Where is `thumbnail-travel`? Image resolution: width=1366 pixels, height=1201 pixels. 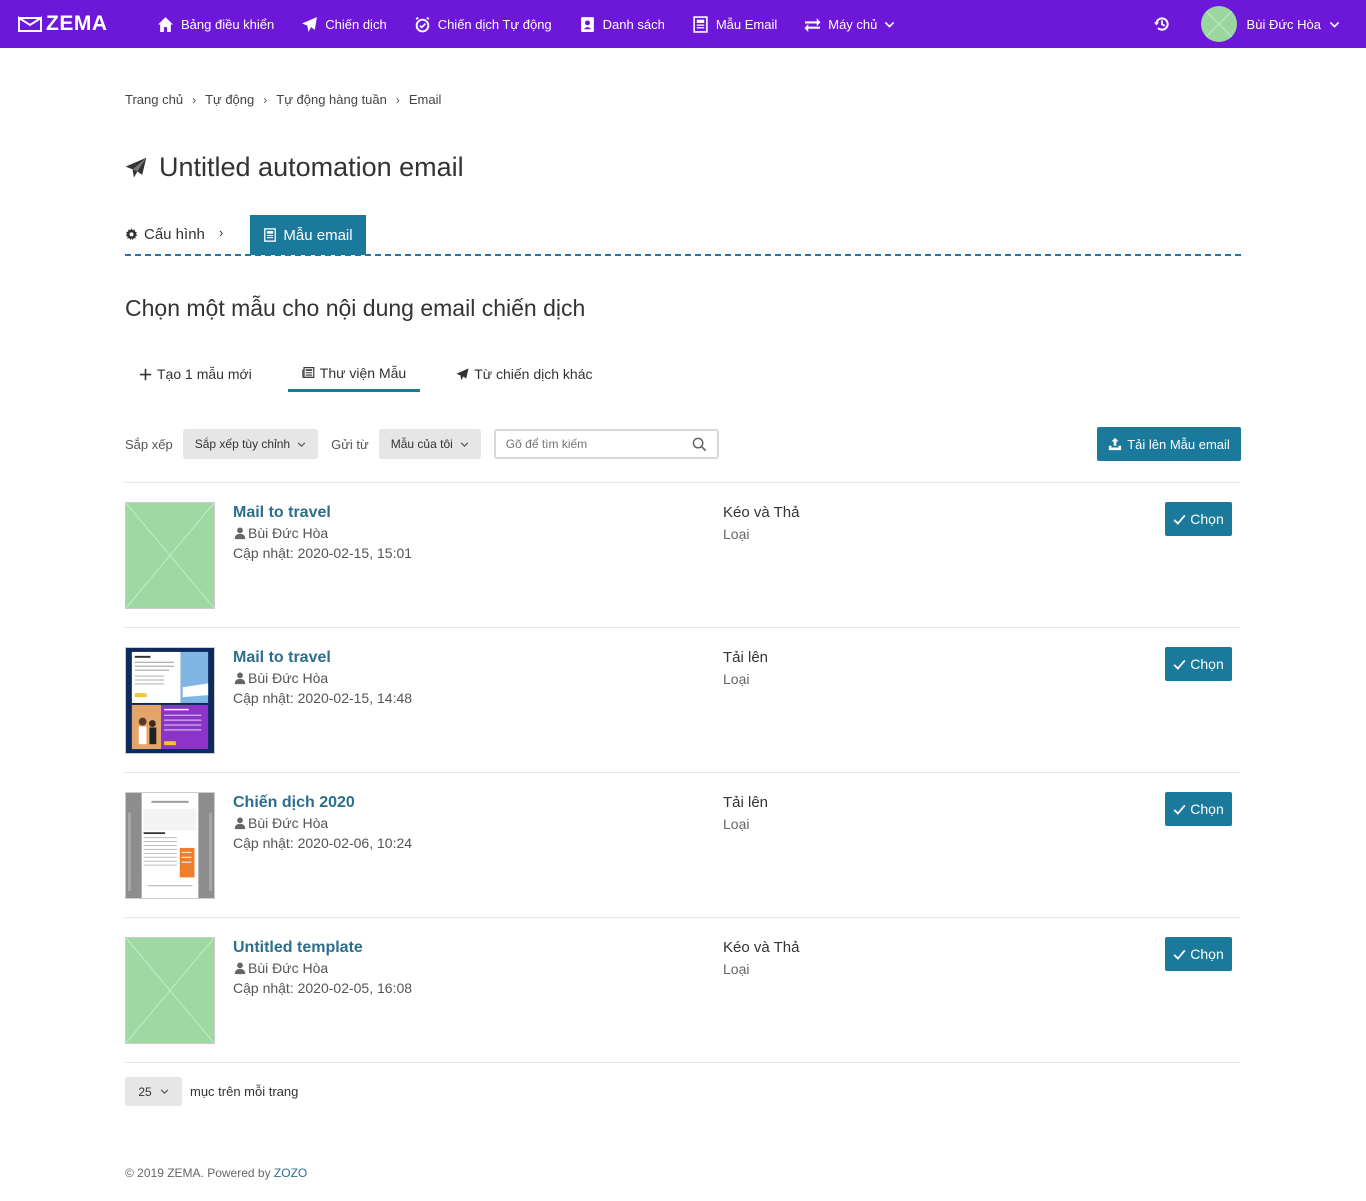
thumbnail-travel is located at coordinates (170, 700).